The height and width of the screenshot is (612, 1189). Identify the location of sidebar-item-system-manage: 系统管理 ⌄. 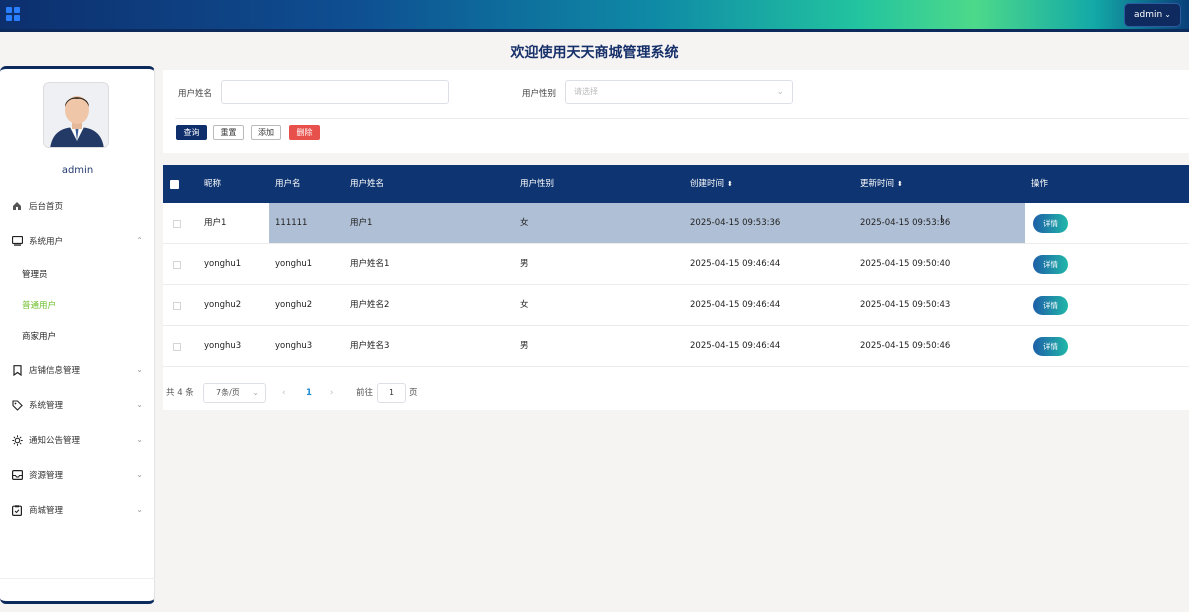
(77, 405).